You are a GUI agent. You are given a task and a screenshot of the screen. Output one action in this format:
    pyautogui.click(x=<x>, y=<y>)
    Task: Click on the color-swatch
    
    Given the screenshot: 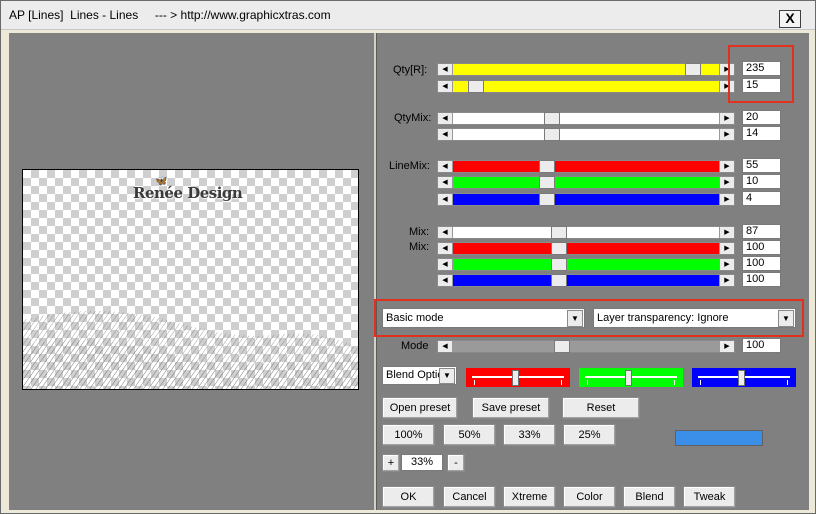 What is the action you would take?
    pyautogui.click(x=719, y=438)
    